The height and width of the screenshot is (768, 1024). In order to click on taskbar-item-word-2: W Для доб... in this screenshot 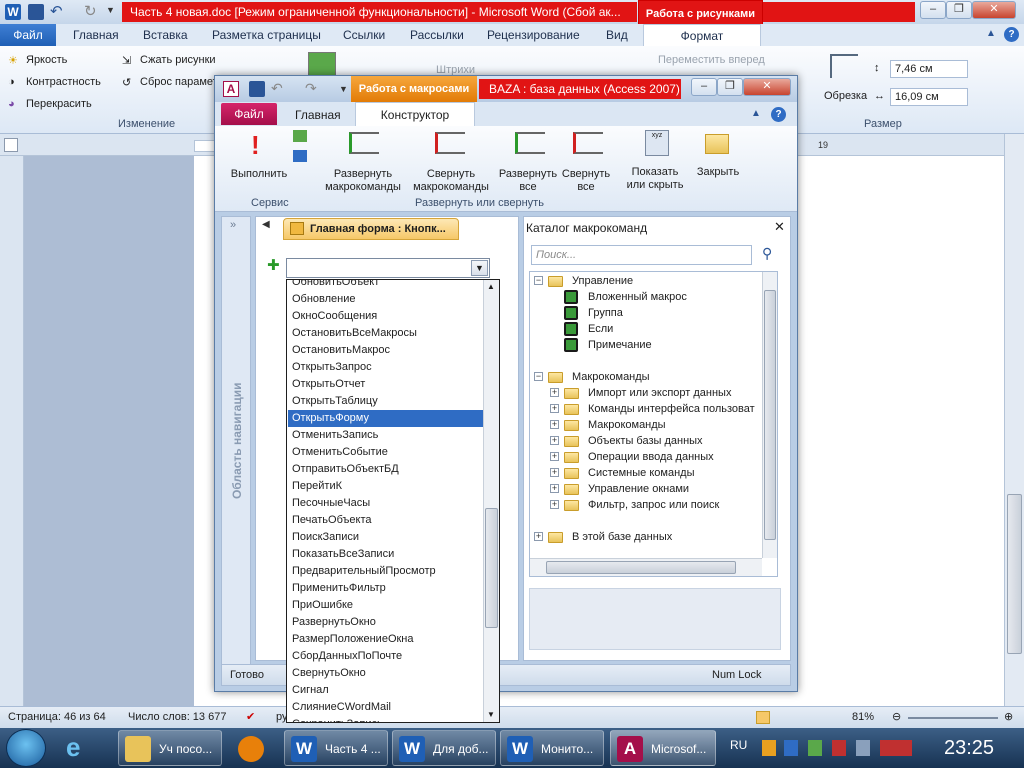, I will do `click(444, 748)`.